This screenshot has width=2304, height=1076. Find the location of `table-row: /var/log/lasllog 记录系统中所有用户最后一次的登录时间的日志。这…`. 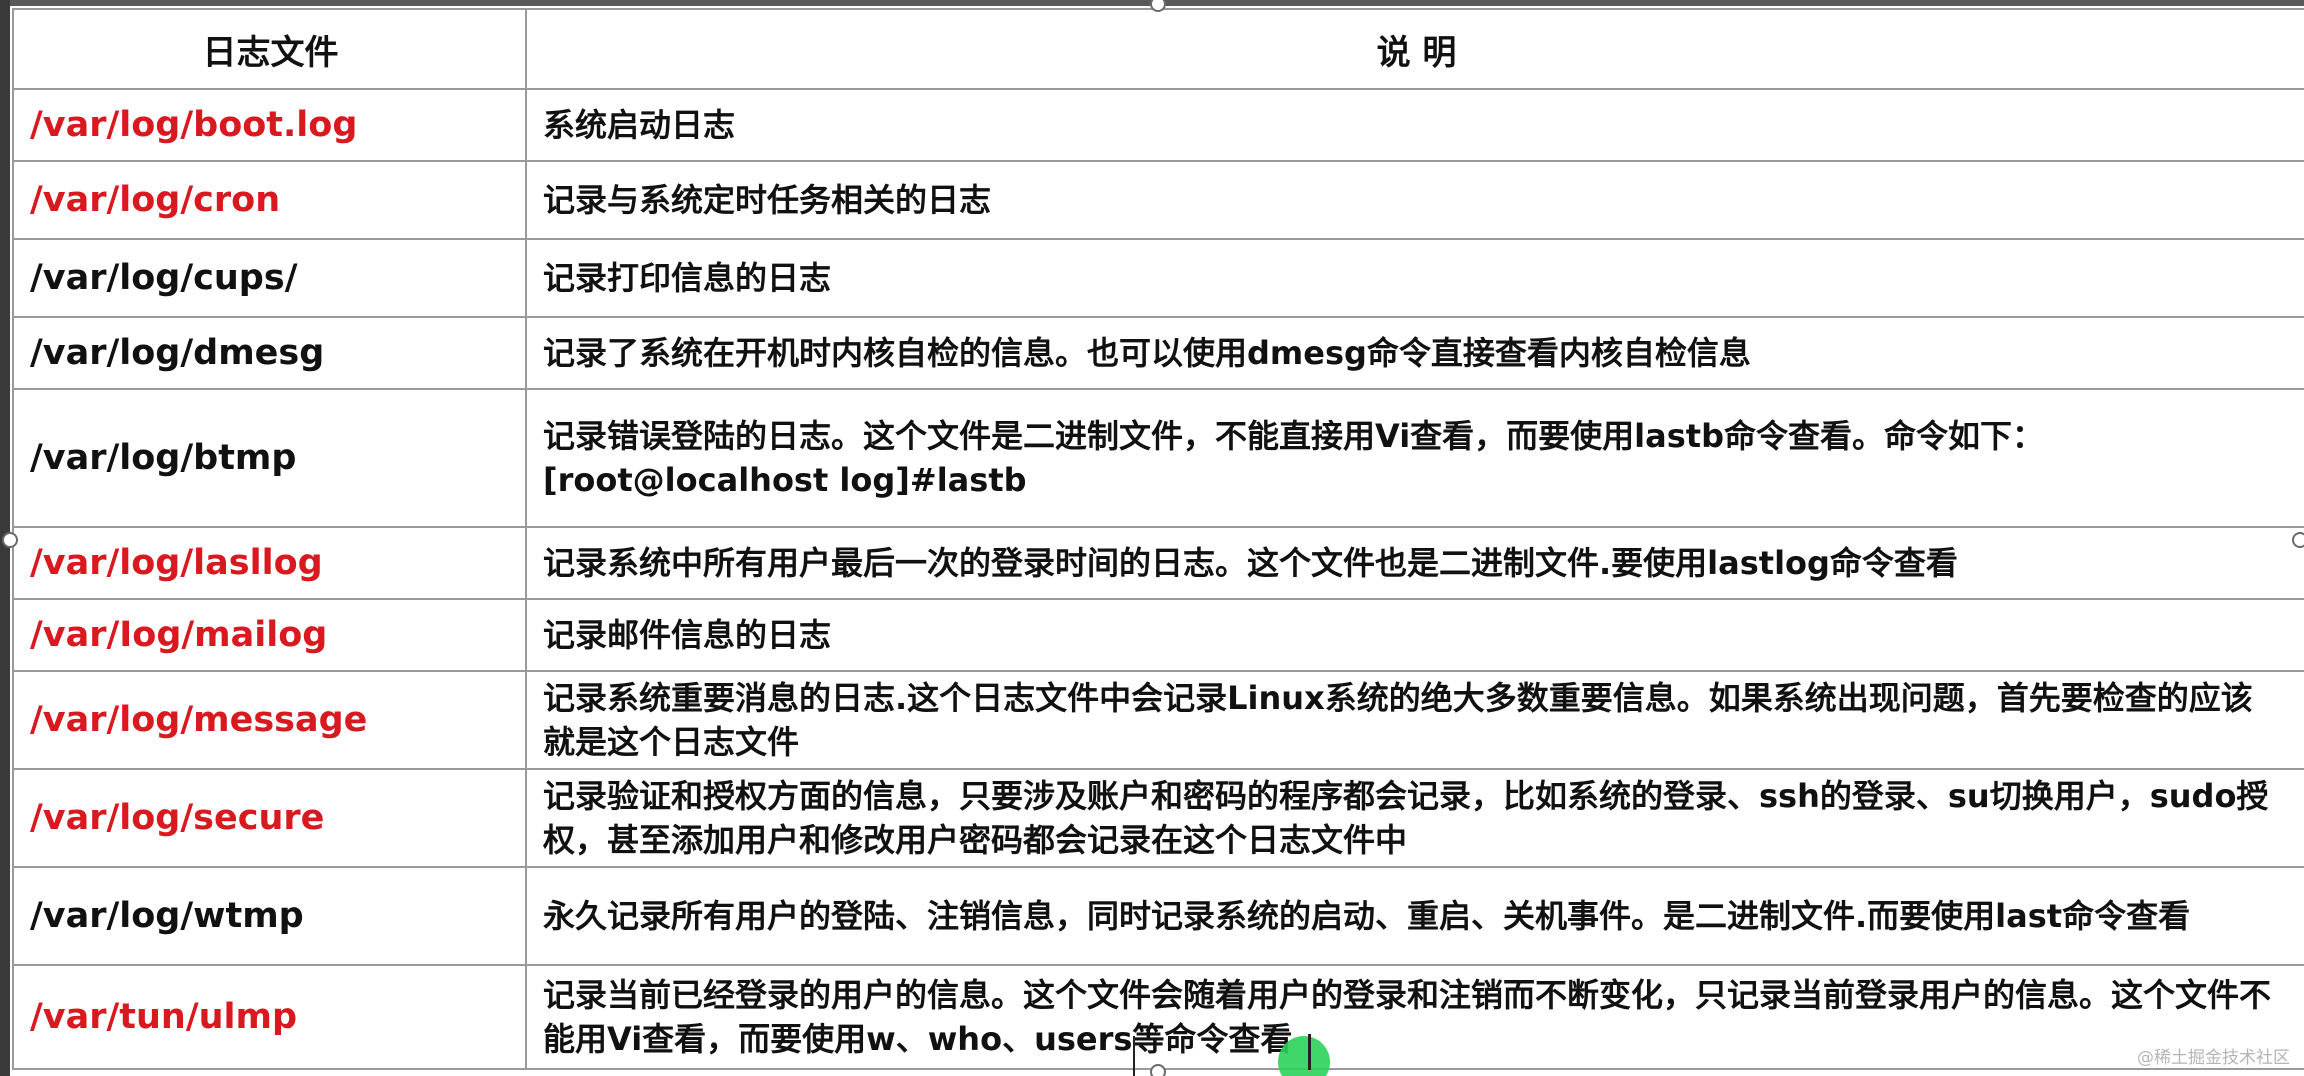

table-row: /var/log/lasllog 记录系统中所有用户最后一次的登录时间的日志。这… is located at coordinates (1158, 563).